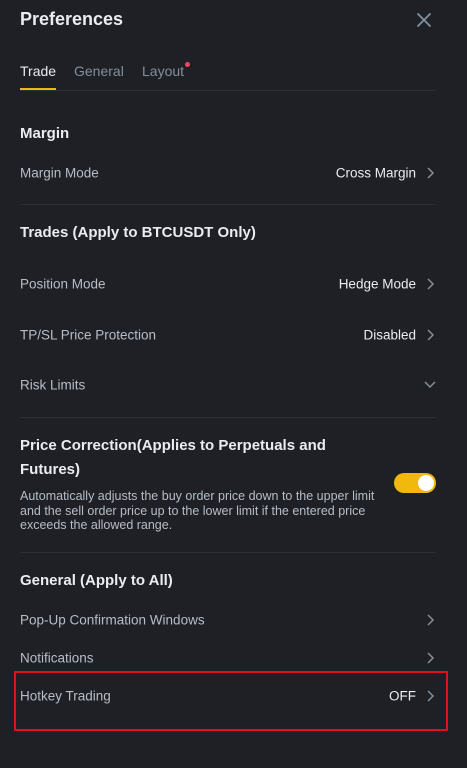 This screenshot has width=467, height=768. Describe the element at coordinates (228, 620) in the screenshot. I see `popup-confirmation-row: Pop-Up Confirmation Windows` at that location.